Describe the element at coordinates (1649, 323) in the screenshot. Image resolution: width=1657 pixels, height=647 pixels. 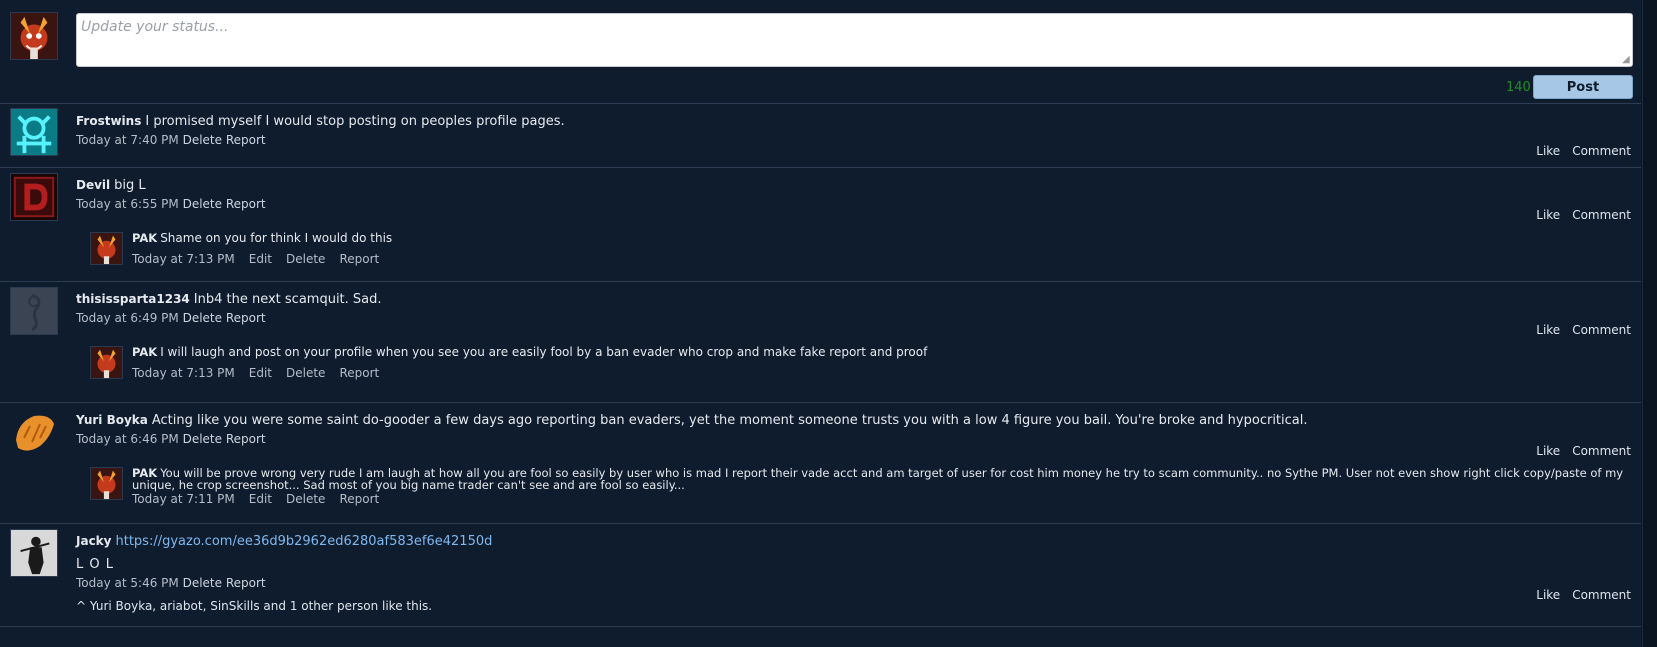
I see `page-right-scrollbar` at that location.